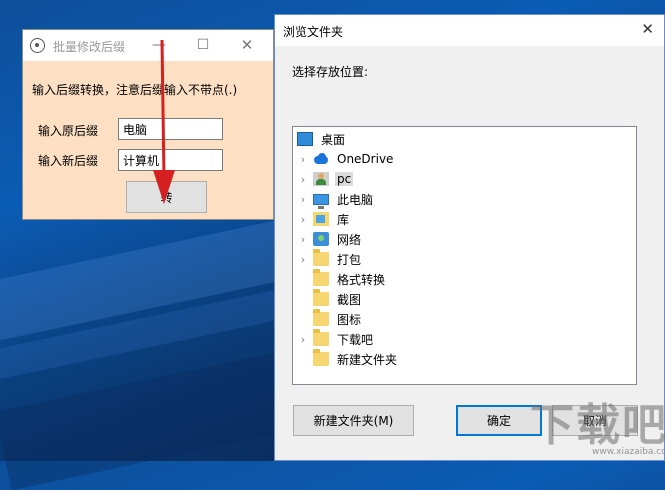 Image resolution: width=665 pixels, height=490 pixels. I want to click on red-arrow-annotation, so click(164, 121).